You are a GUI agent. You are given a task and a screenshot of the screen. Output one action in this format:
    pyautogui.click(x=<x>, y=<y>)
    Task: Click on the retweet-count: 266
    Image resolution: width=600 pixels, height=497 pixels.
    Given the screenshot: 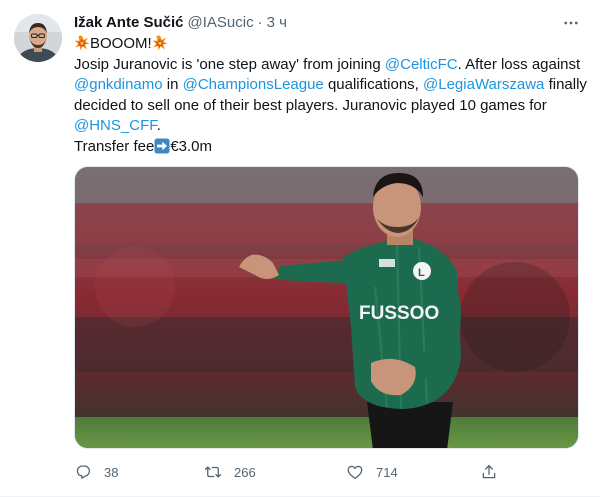 What is the action you would take?
    pyautogui.click(x=245, y=472)
    